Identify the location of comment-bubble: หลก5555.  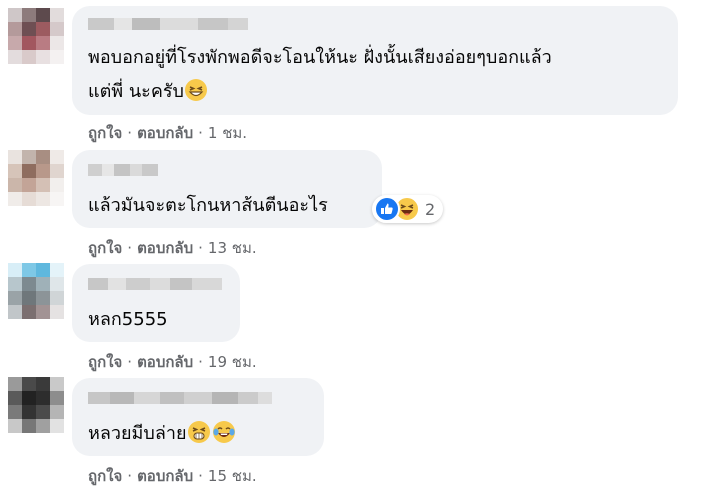
(156, 303).